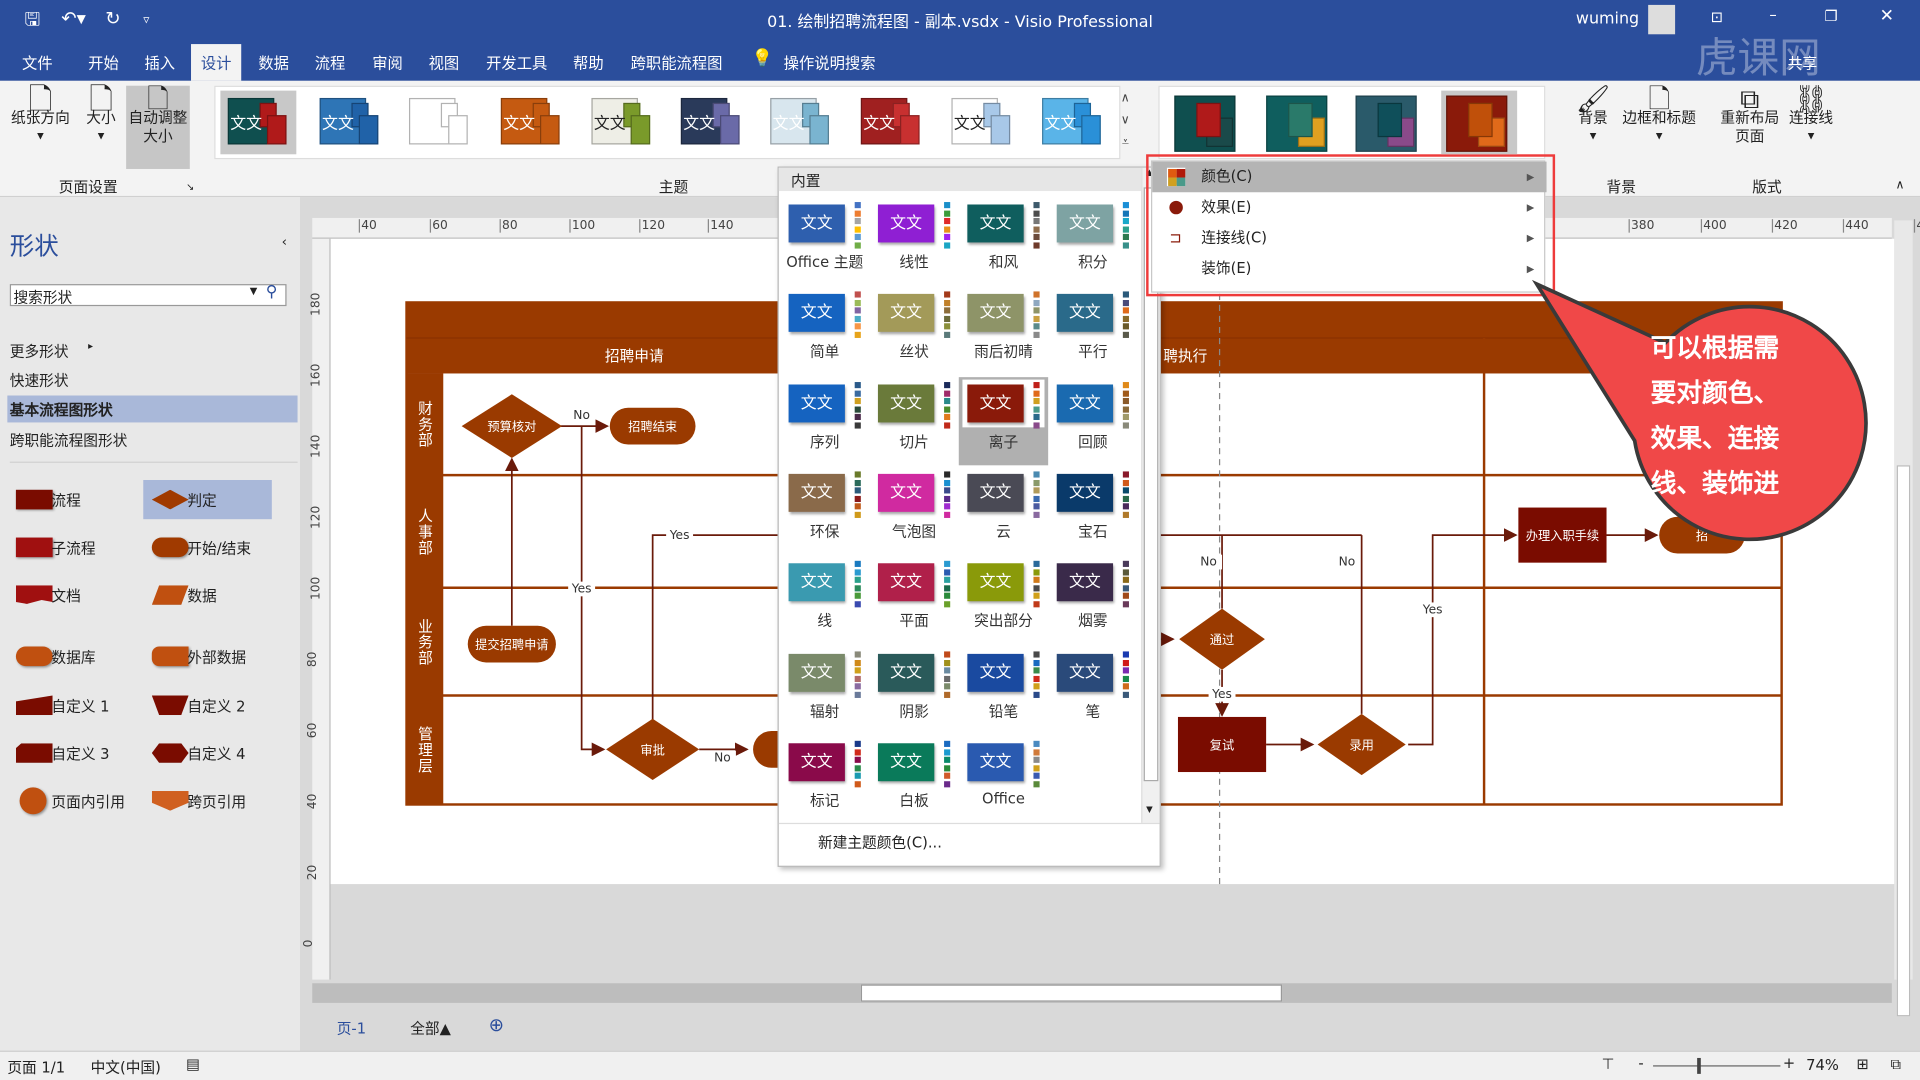 This screenshot has height=1080, width=1920. What do you see at coordinates (824, 511) in the screenshot?
I see `theme-color-option: 文文 环保` at bounding box center [824, 511].